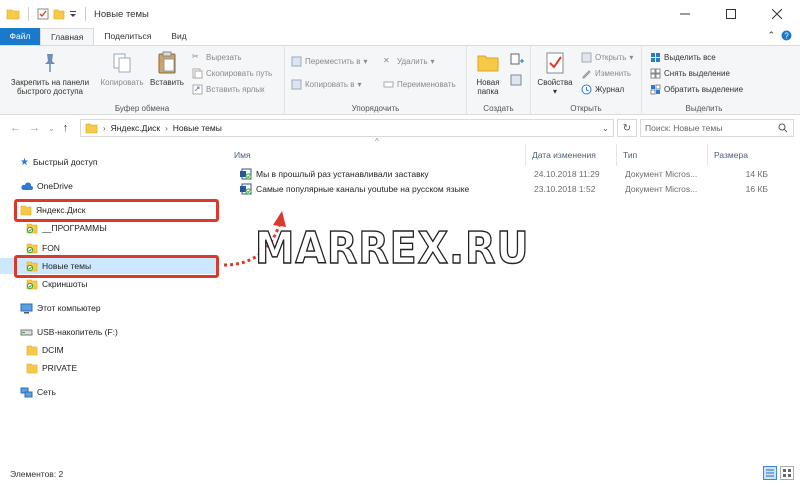 The height and width of the screenshot is (486, 800). I want to click on search-input: Поиск: Новые темы, so click(717, 128).